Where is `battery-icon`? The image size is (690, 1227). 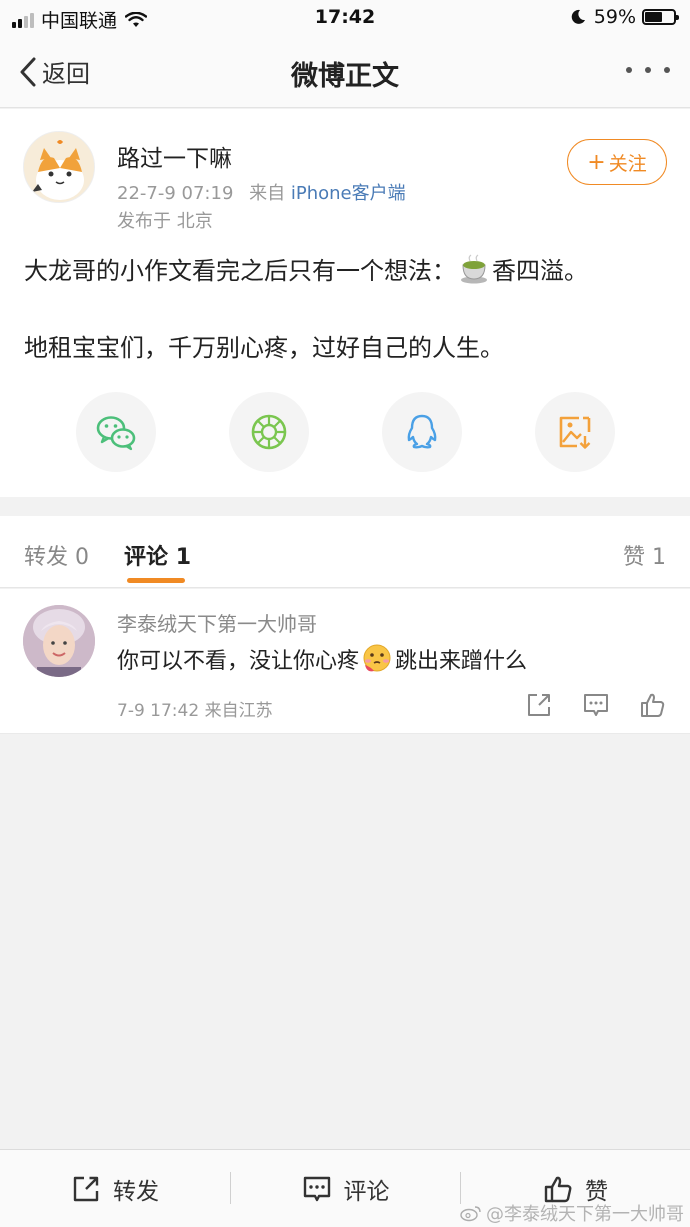
battery-icon is located at coordinates (660, 17).